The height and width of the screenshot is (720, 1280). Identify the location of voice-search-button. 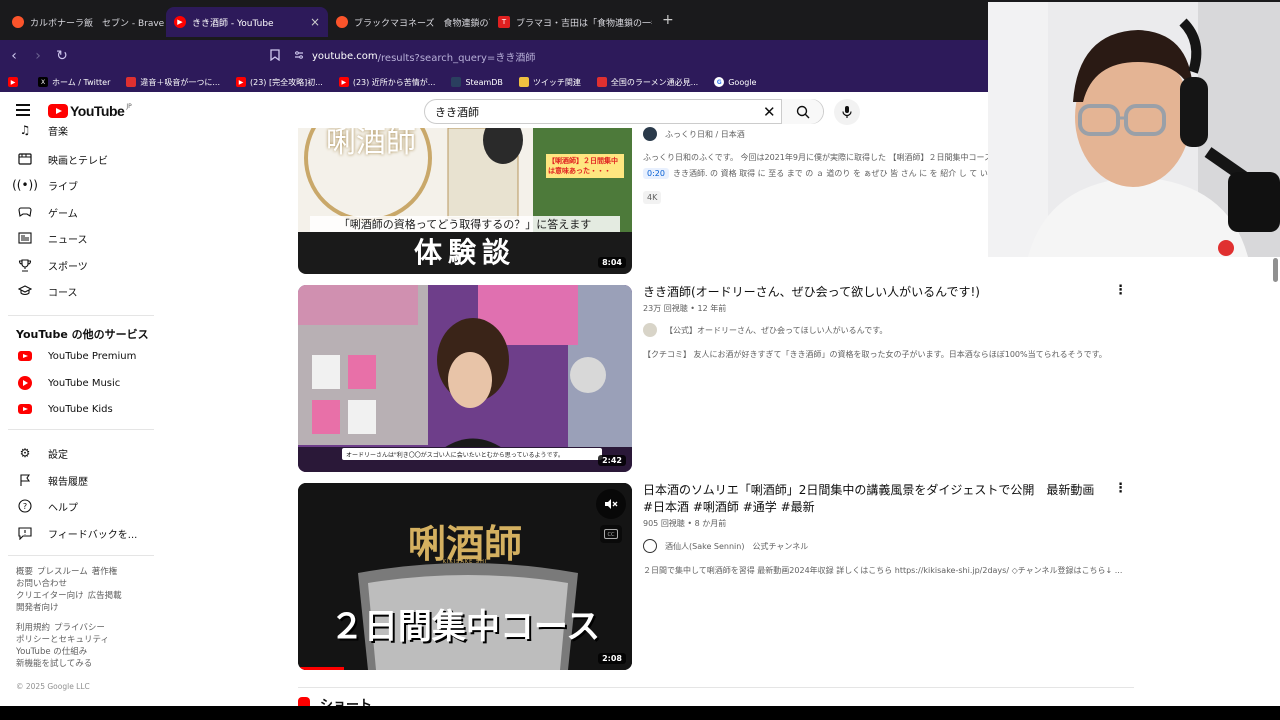
(847, 112).